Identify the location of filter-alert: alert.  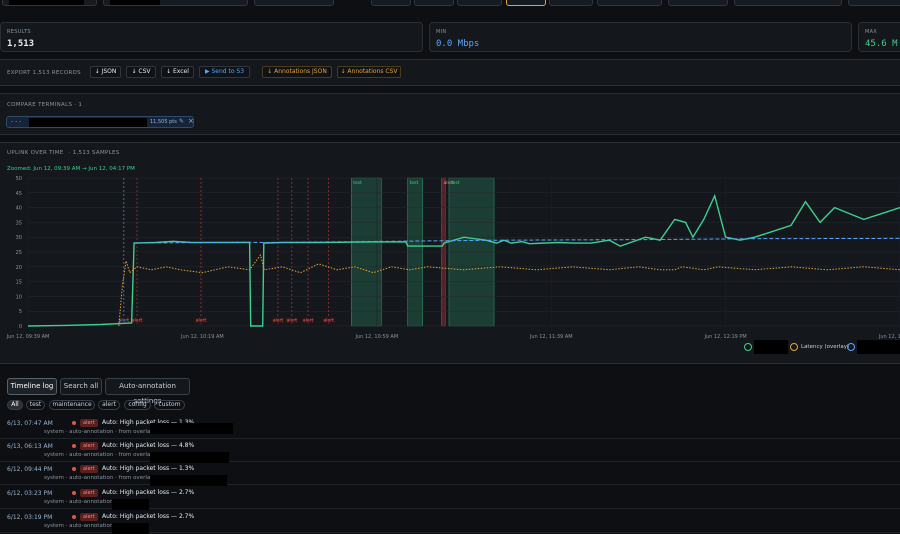
(109, 405).